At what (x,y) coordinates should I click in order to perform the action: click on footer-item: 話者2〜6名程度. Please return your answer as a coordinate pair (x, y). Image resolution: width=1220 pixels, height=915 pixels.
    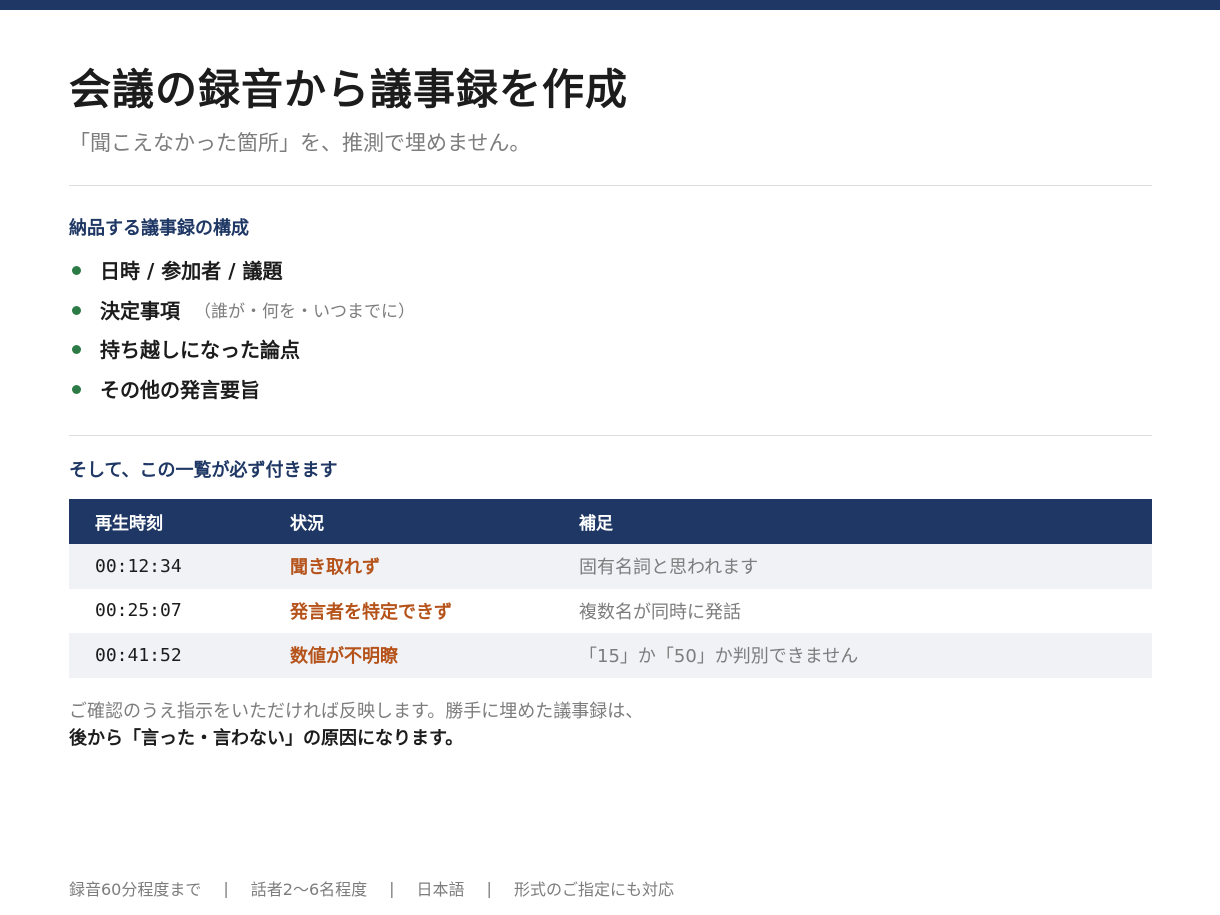
    Looking at the image, I should click on (309, 889).